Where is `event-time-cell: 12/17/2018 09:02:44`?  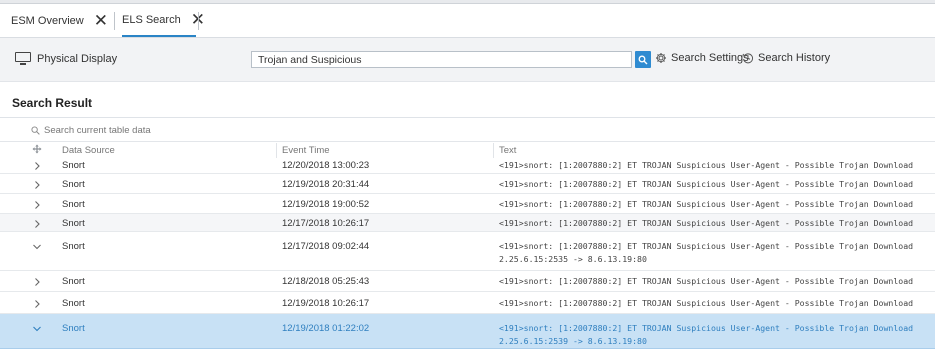
event-time-cell: 12/17/2018 09:02:44 is located at coordinates (326, 246).